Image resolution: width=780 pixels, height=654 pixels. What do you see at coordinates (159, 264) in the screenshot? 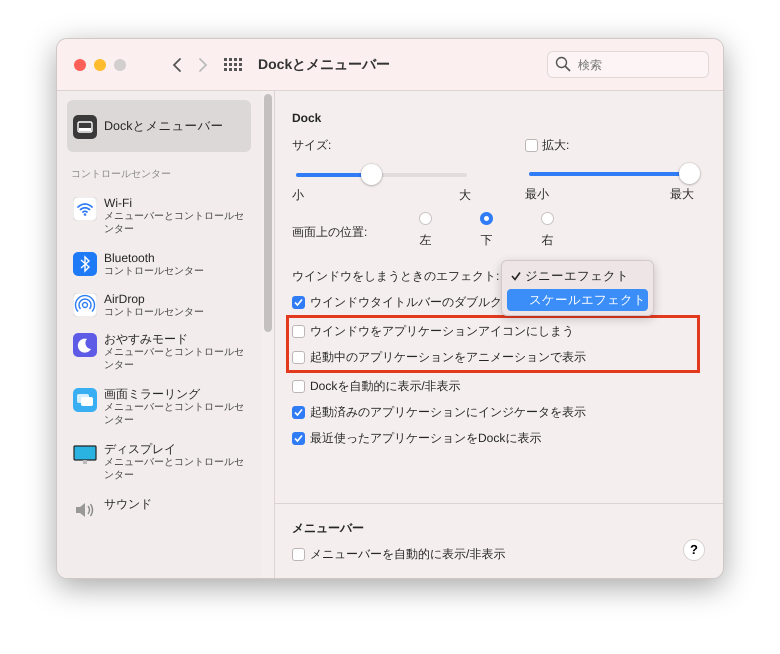
I see `sidebar-item: Bluetooth コントロールセンター` at bounding box center [159, 264].